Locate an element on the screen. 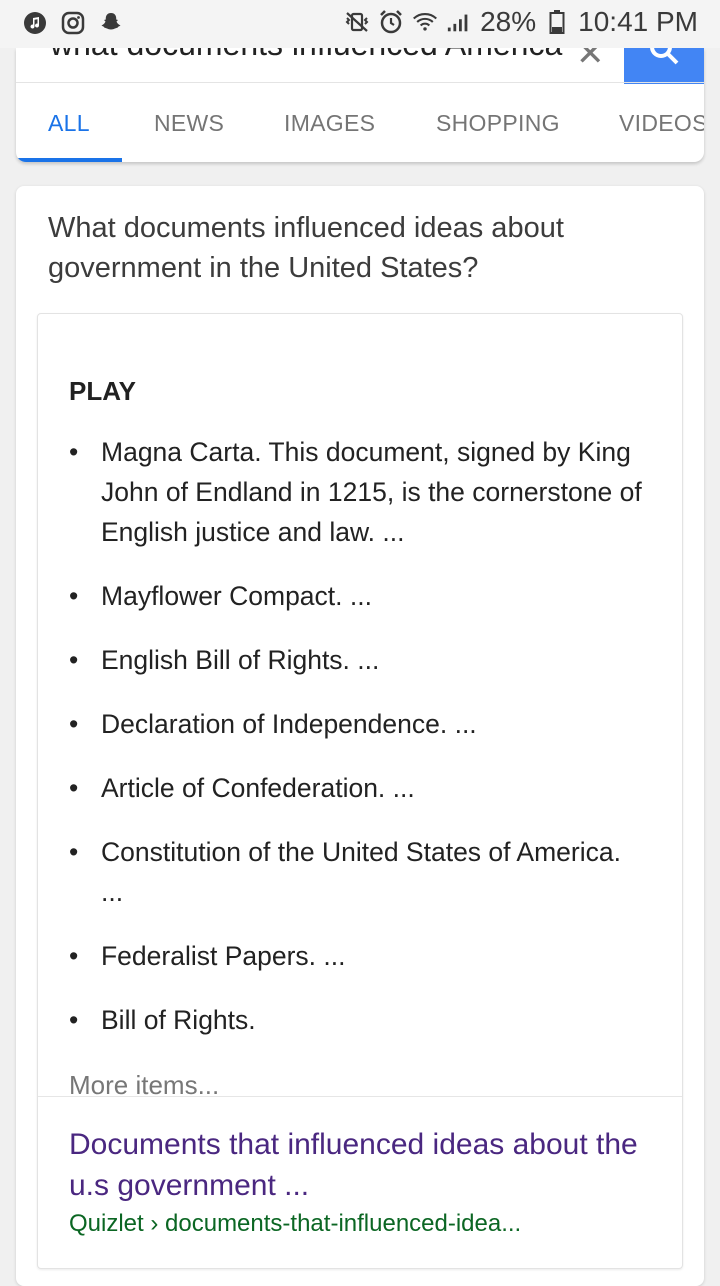  close-icon: ✕ is located at coordinates (590, 61).